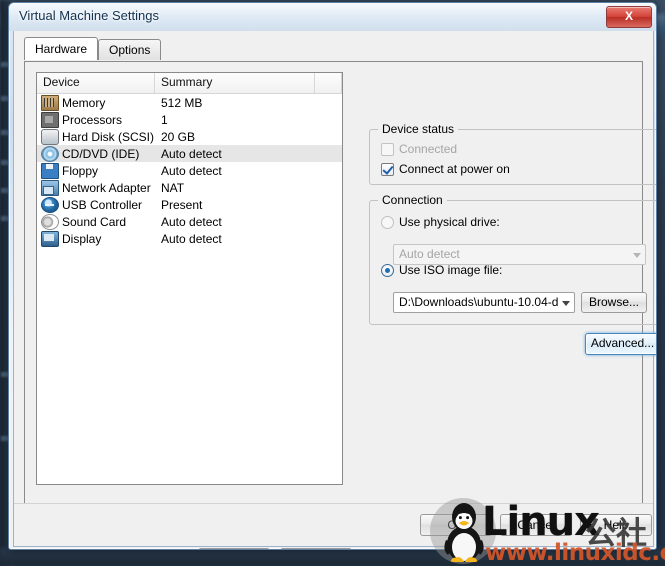  Describe the element at coordinates (96, 83) in the screenshot. I see `column-header-device: Device` at that location.